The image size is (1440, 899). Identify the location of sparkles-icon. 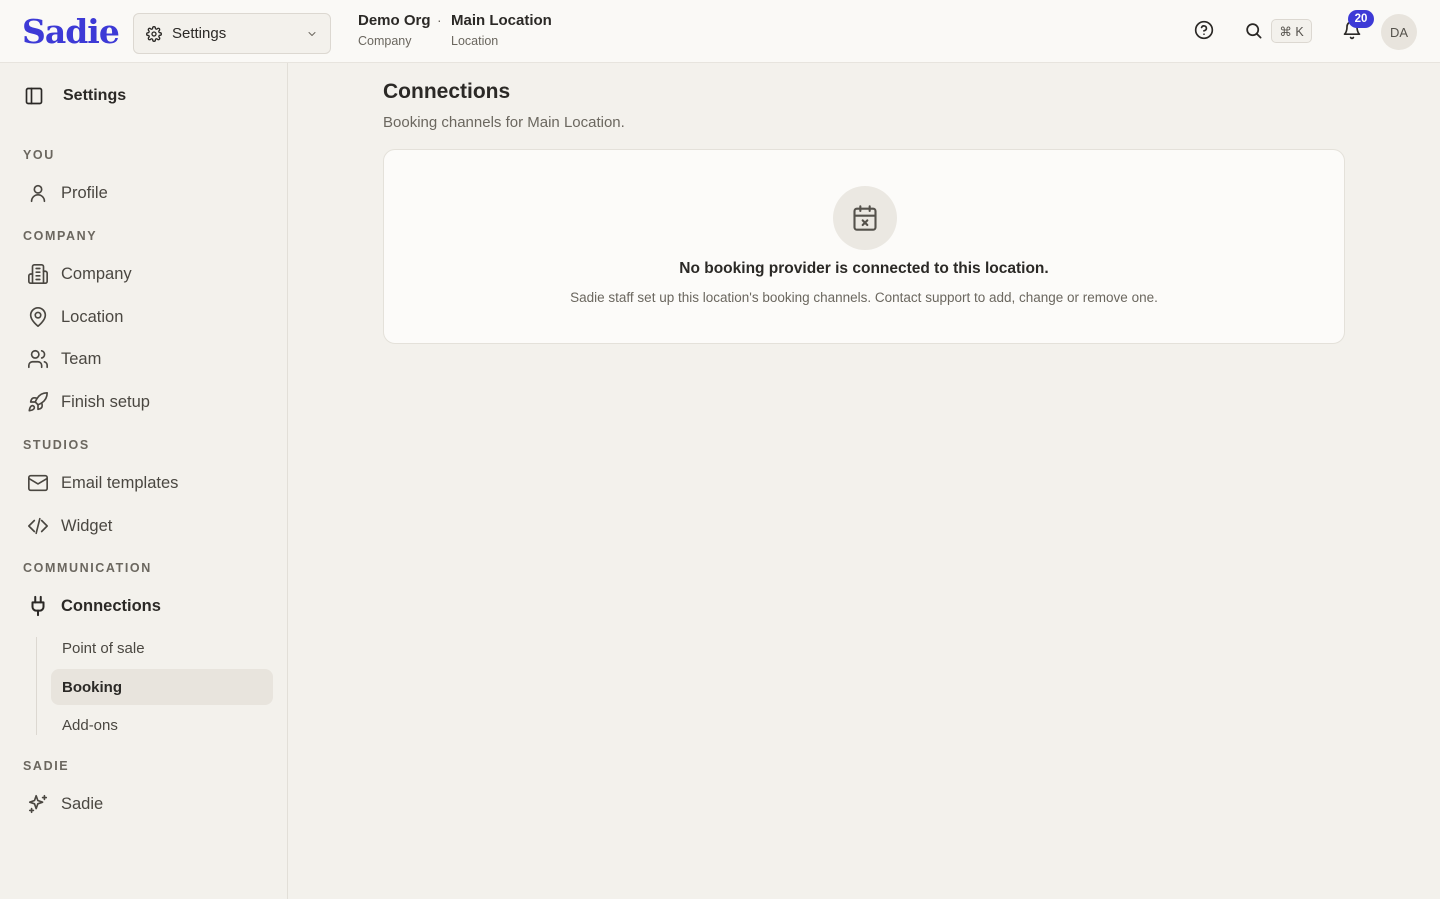
(38, 804).